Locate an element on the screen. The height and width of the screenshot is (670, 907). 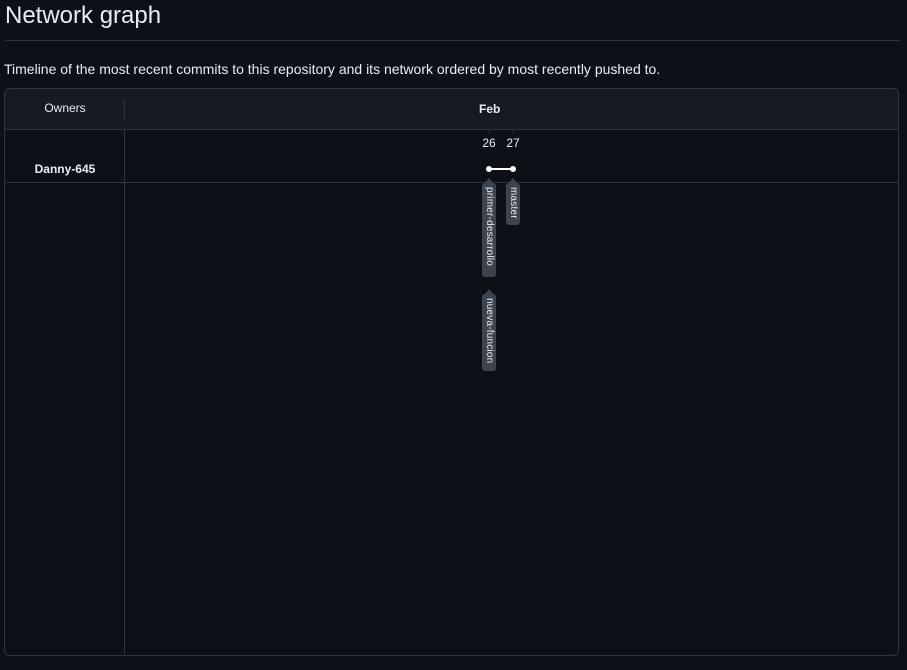
title-divider is located at coordinates (452, 40).